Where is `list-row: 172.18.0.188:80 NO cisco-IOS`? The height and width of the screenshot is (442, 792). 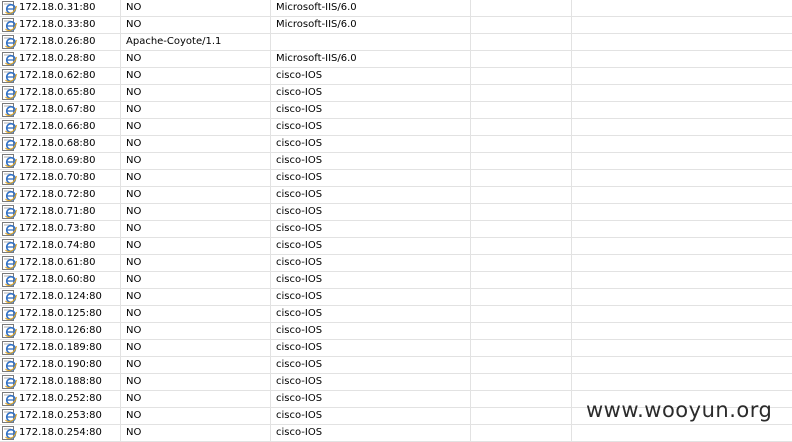 list-row: 172.18.0.188:80 NO cisco-IOS is located at coordinates (396, 382).